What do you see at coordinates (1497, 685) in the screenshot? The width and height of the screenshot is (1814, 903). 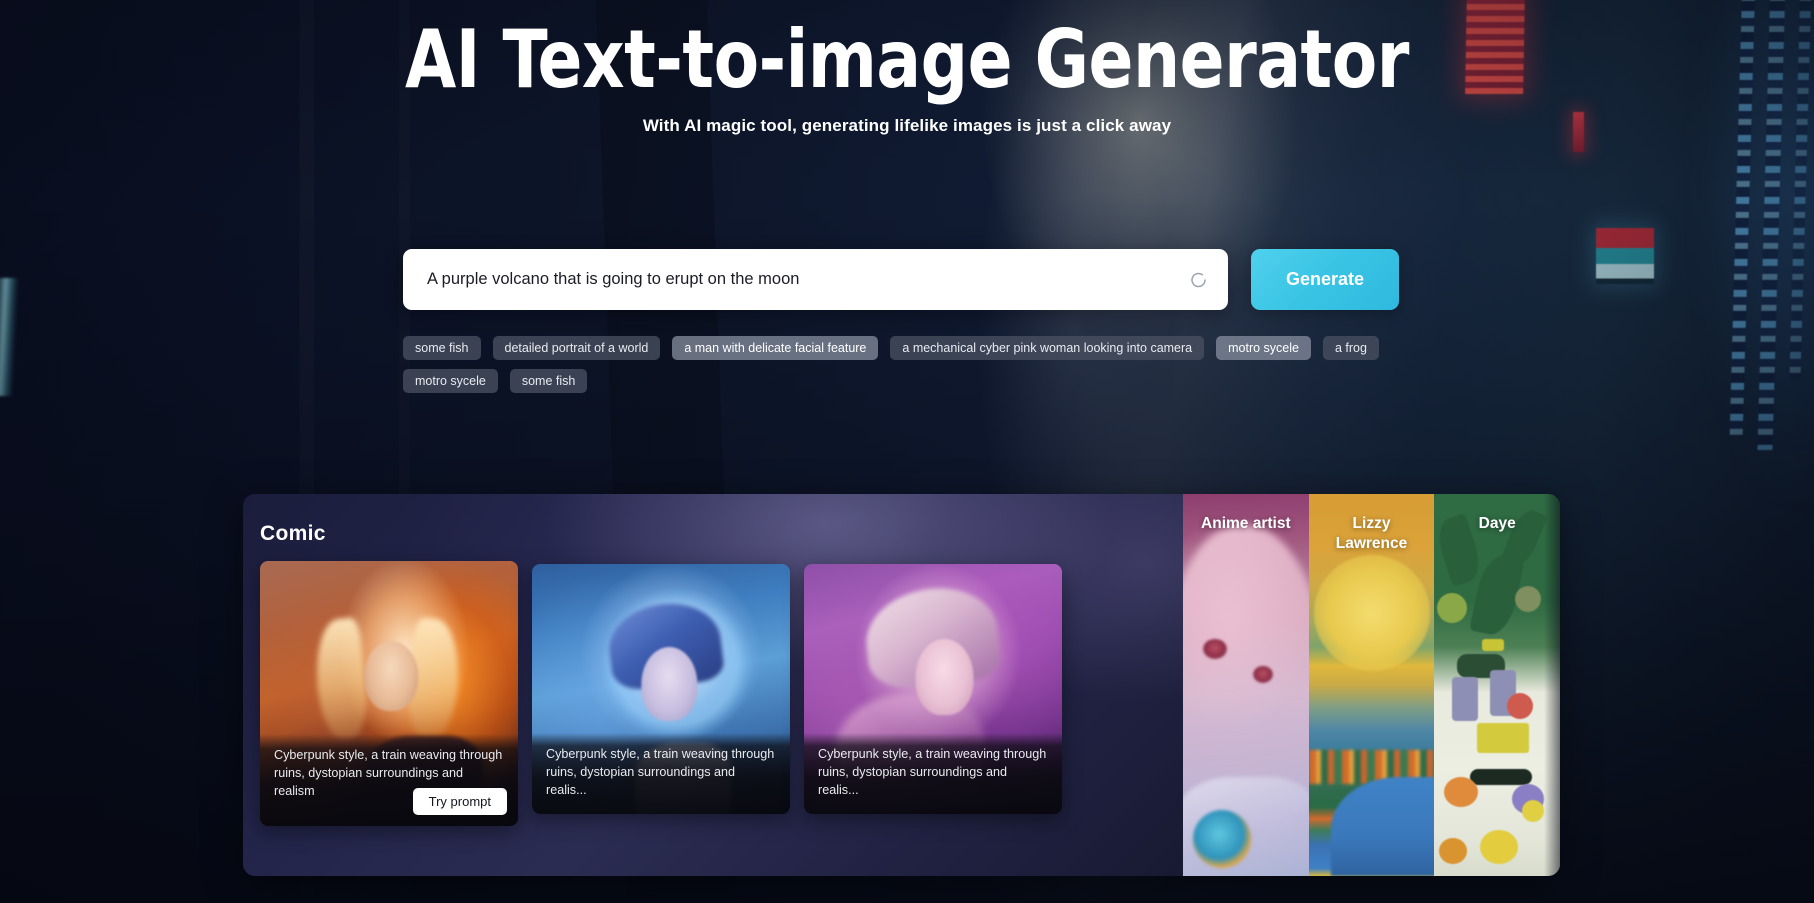 I see `artist-panel-daye: Daye` at bounding box center [1497, 685].